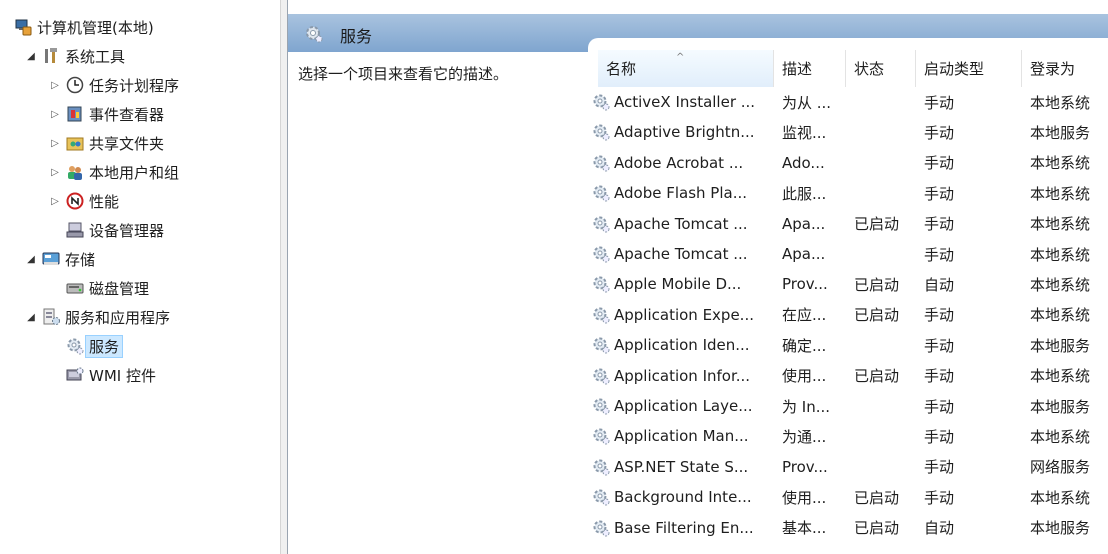 The image size is (1108, 554). What do you see at coordinates (973, 284) in the screenshot?
I see `service-startup-type-cell: 自动` at bounding box center [973, 284].